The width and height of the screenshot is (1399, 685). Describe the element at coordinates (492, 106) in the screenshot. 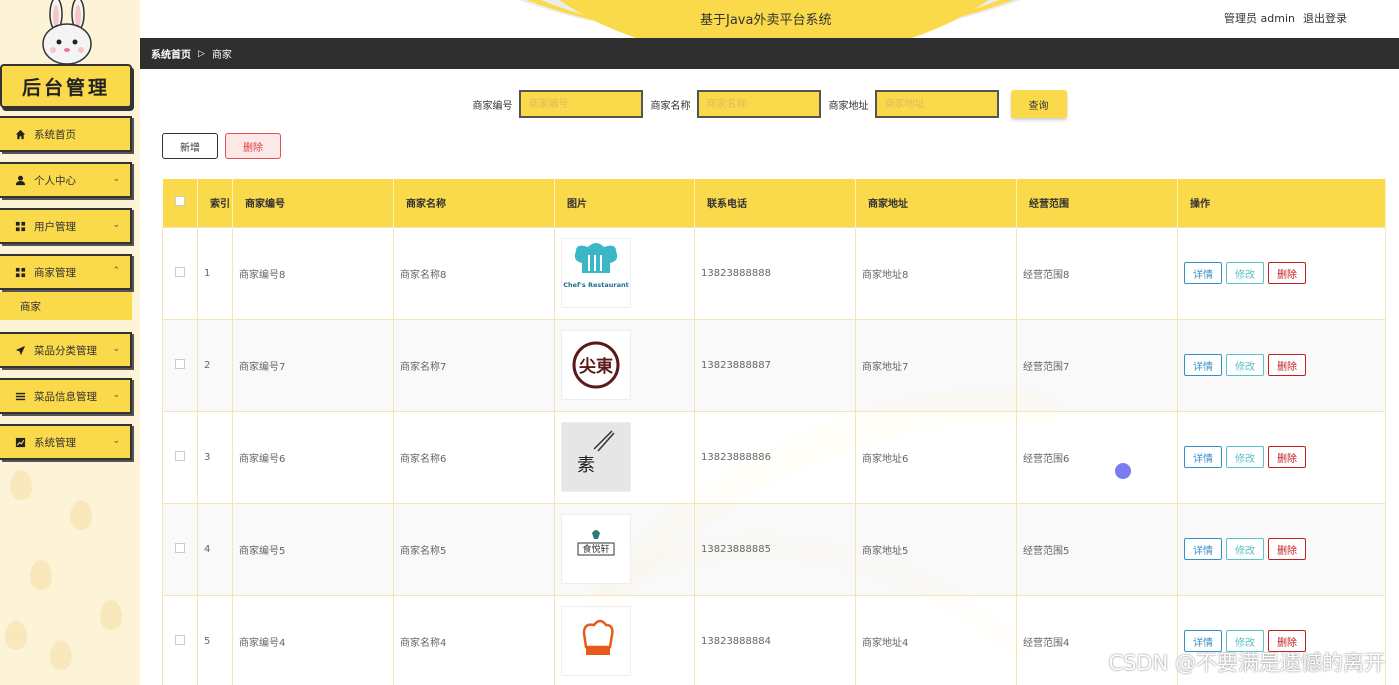

I see `search-label-code: 商家编号` at that location.